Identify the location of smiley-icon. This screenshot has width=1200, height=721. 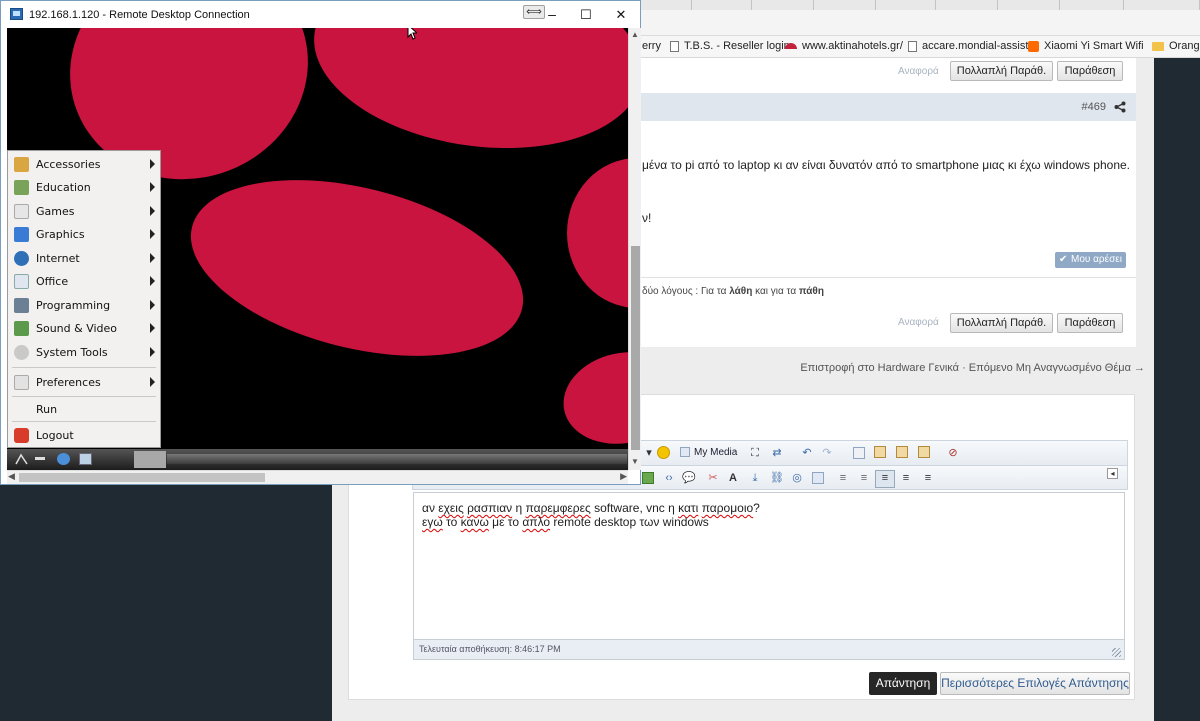
(663, 452).